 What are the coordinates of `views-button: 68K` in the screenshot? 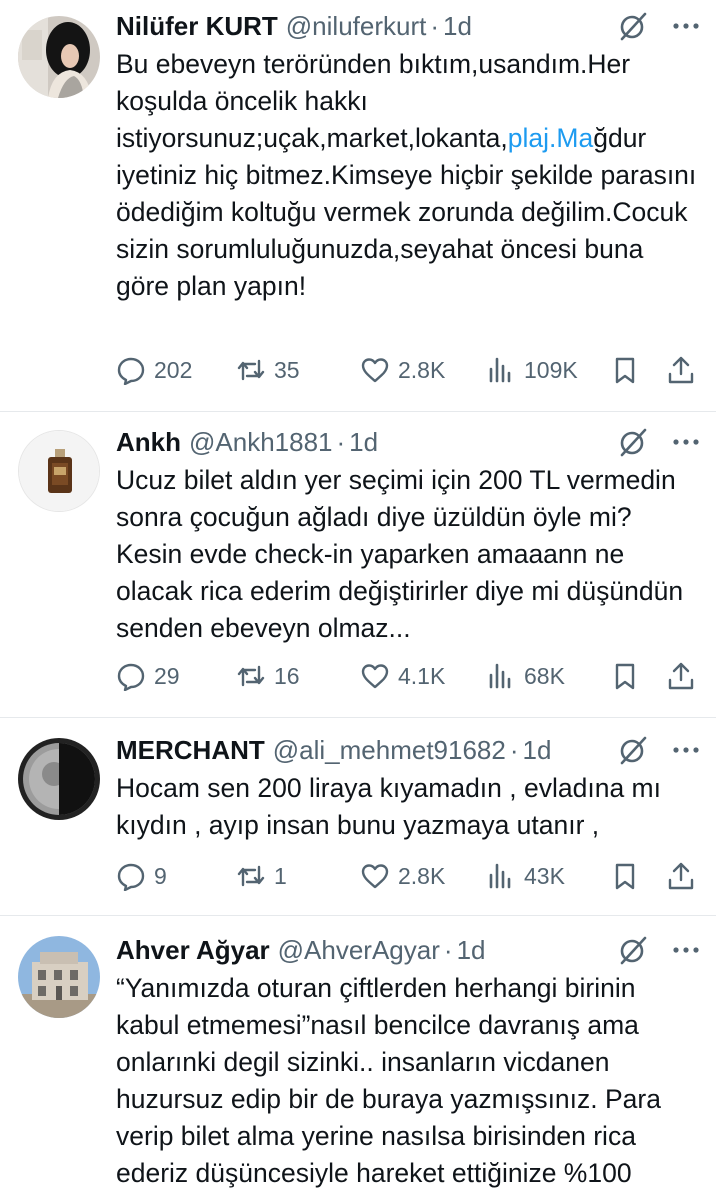 It's located at (525, 676).